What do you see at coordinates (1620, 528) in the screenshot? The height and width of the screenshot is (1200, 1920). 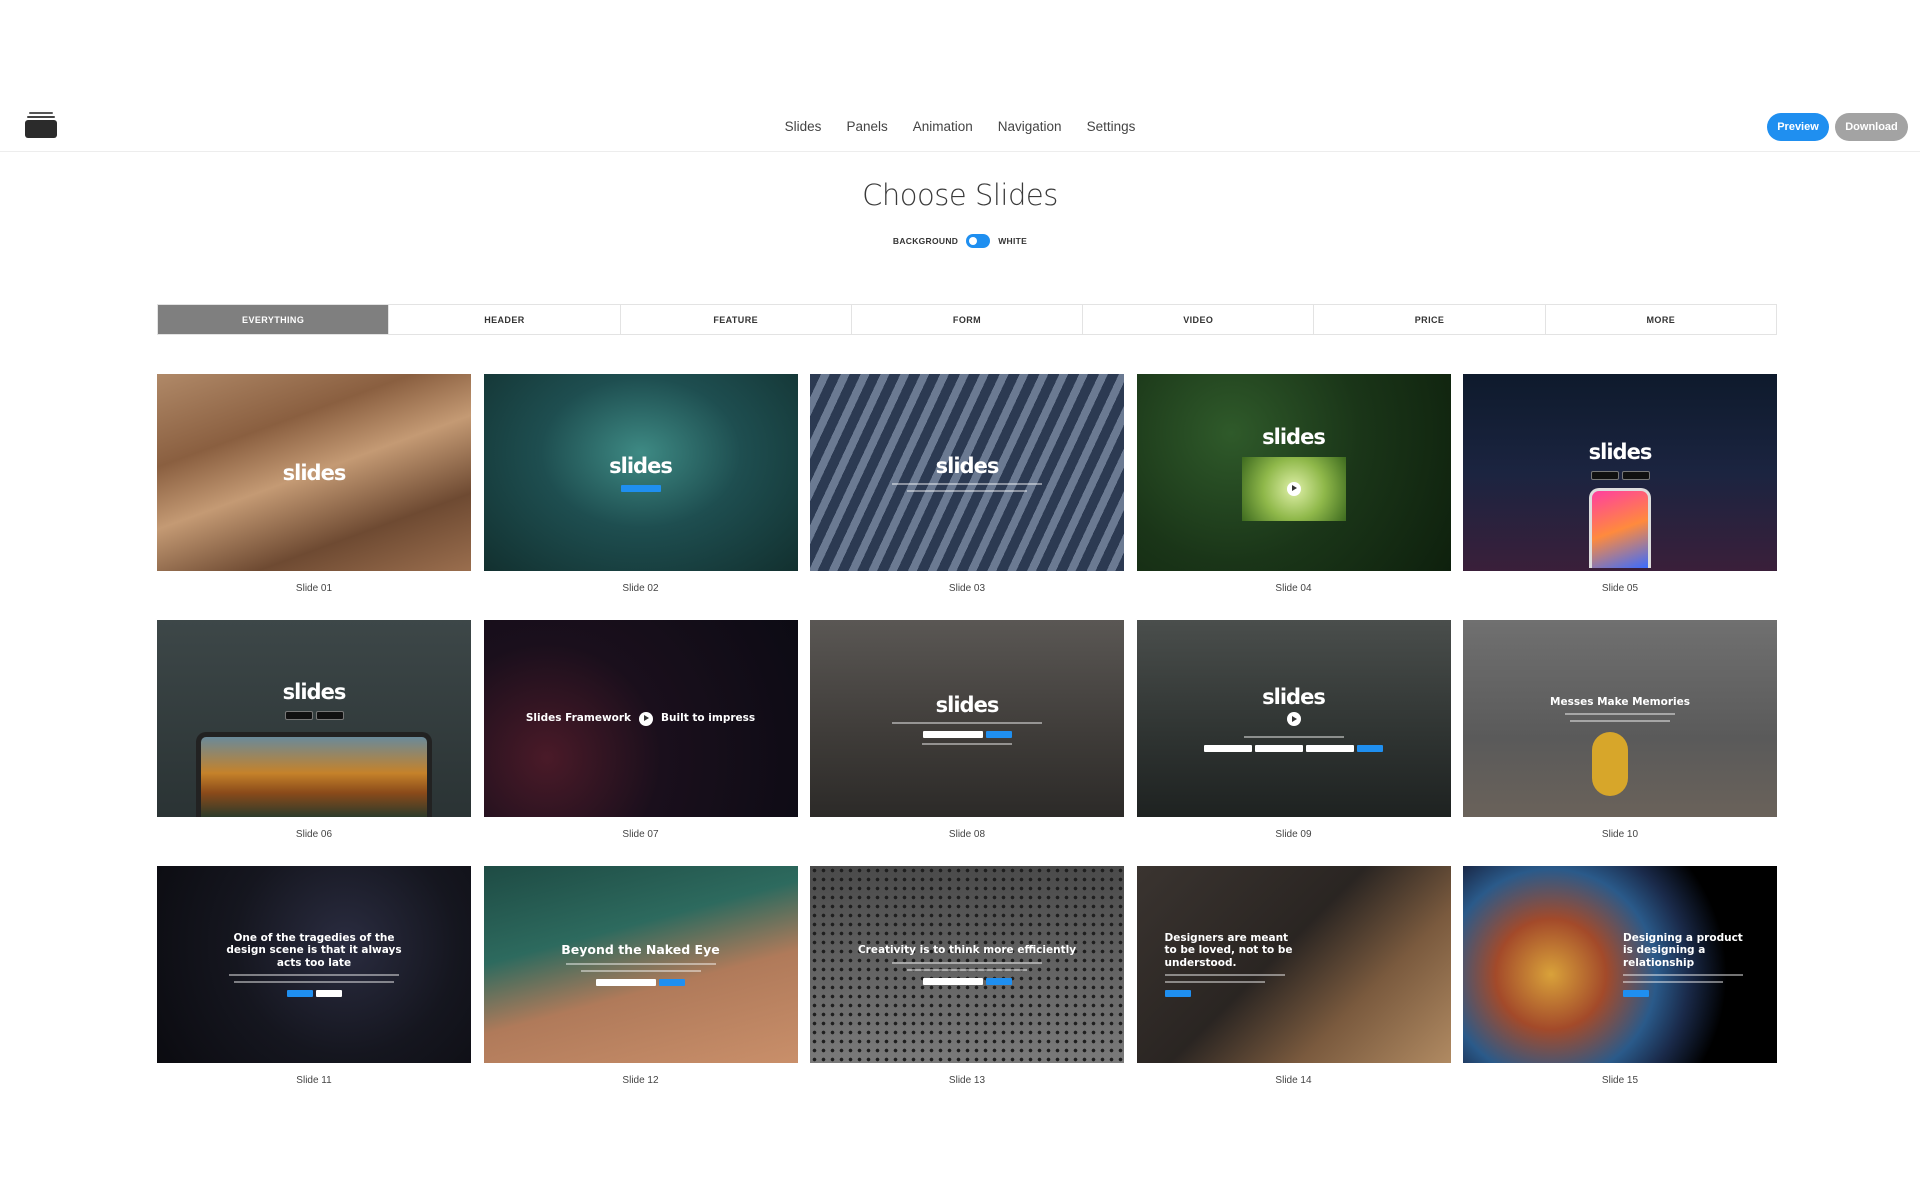 I see `phone-mockup` at bounding box center [1620, 528].